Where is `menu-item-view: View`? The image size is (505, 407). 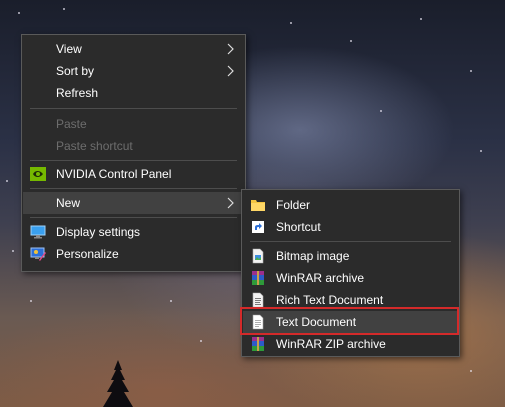
menu-item-view: View is located at coordinates (133, 49).